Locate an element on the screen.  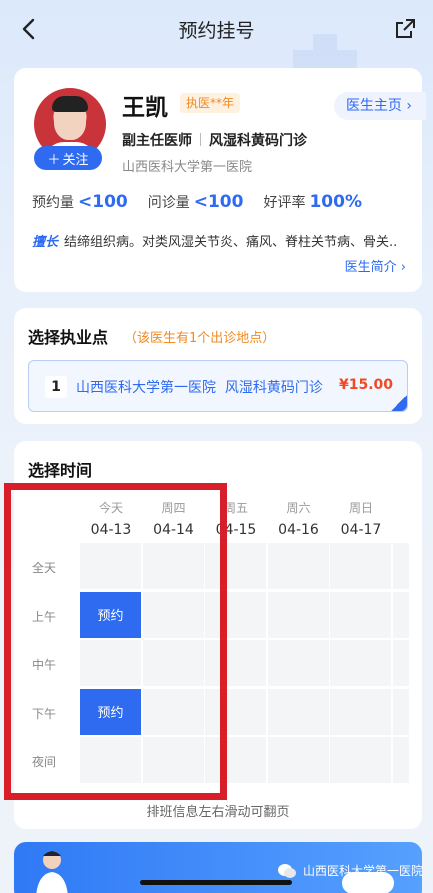
wechat-icon is located at coordinates (286, 870).